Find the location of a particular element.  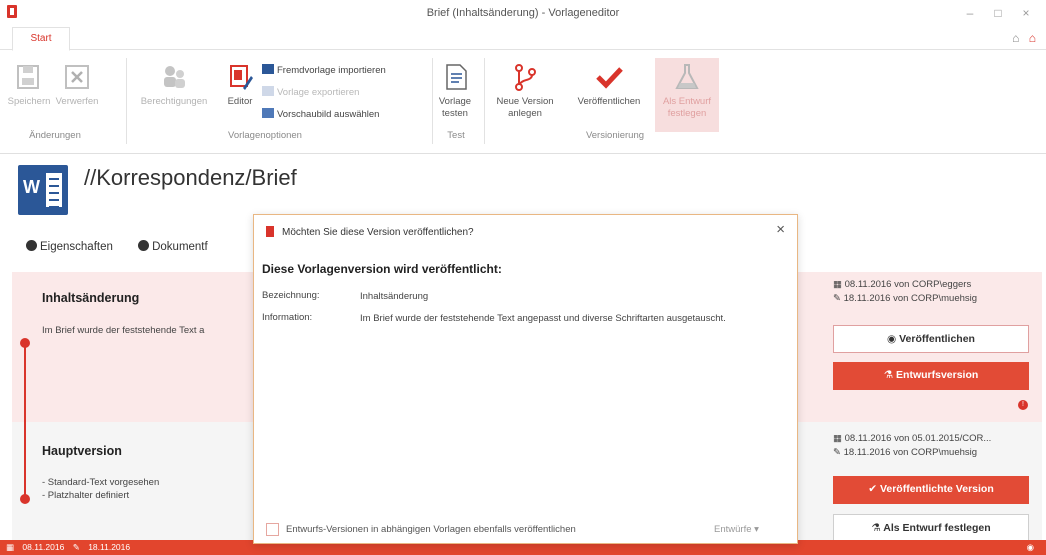

alert-icon: ! is located at coordinates (1023, 405).